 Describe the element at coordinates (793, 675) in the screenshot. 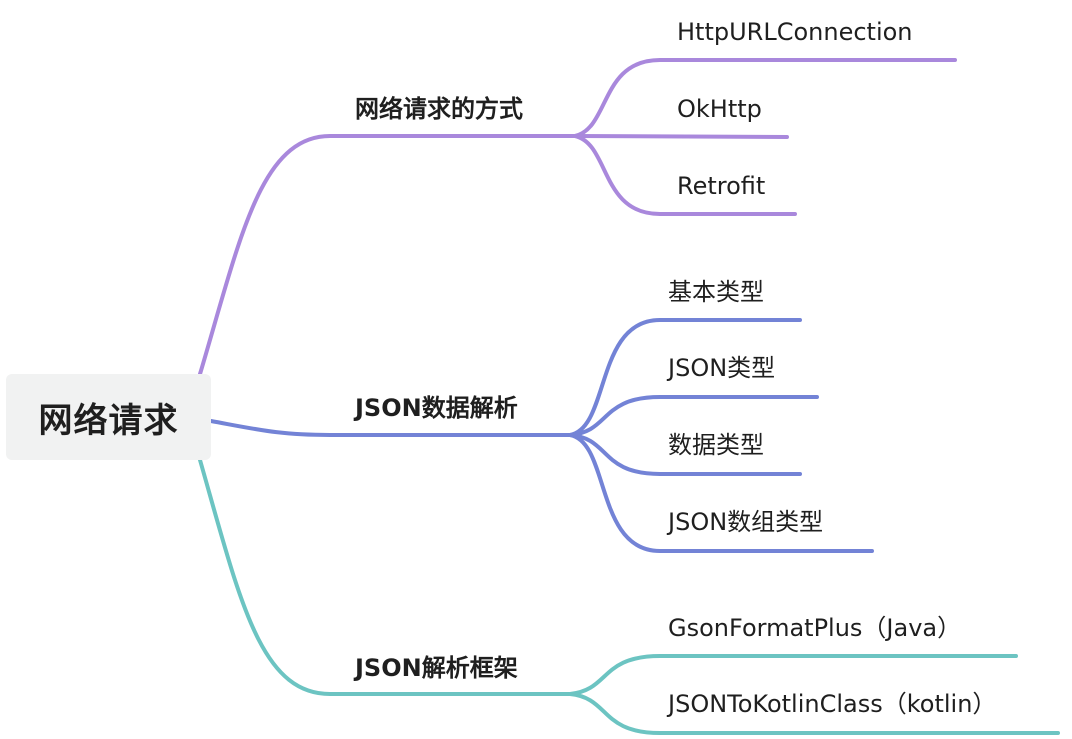

I see `branch-3-to-leaf-1-connector` at that location.